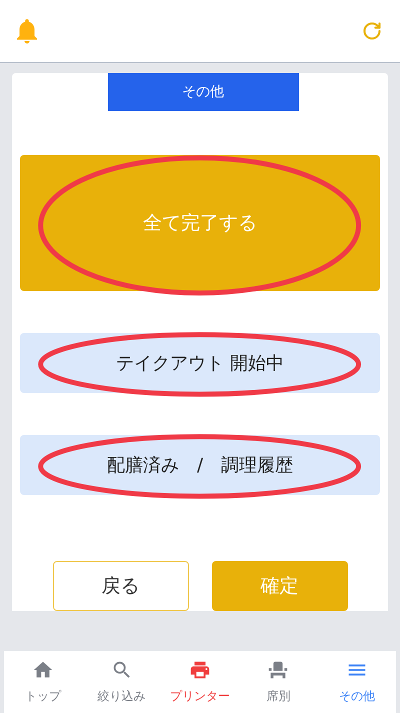  What do you see at coordinates (43, 682) in the screenshot?
I see `nav-tab: トップ` at bounding box center [43, 682].